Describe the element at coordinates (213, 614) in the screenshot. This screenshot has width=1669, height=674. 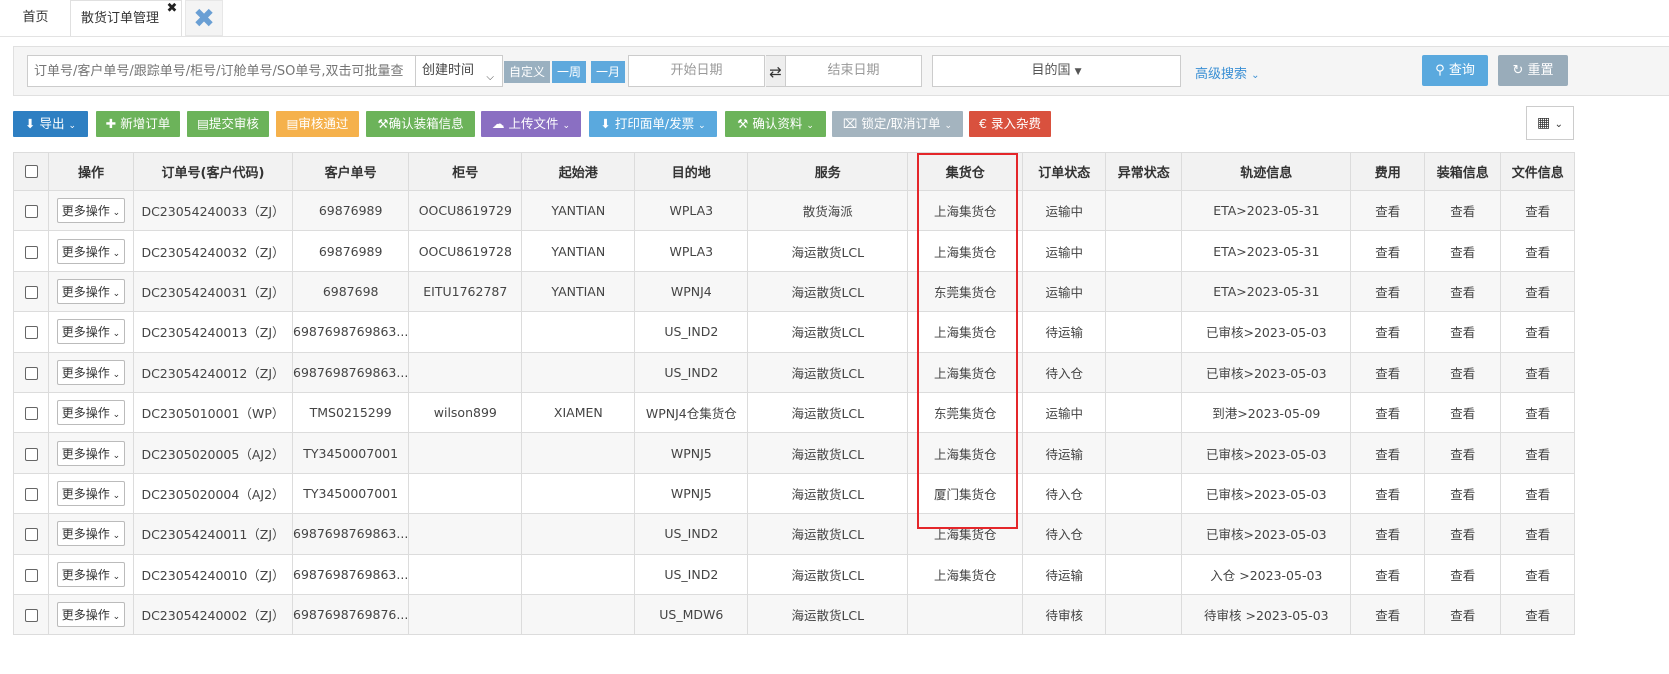
I see `order-no-link: DC23054240002（ZJ）` at that location.